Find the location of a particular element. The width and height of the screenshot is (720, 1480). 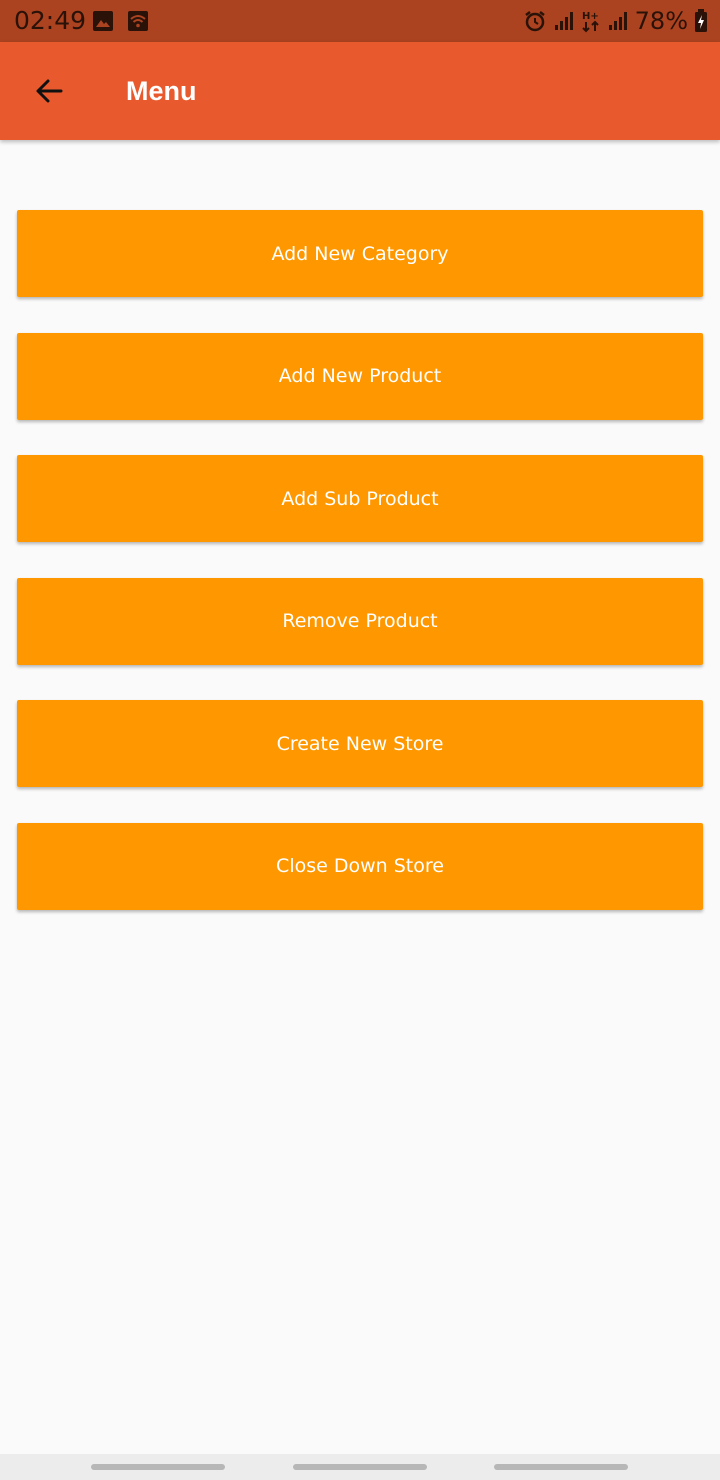

create-new-store-button: Create New Store is located at coordinates (360, 743).